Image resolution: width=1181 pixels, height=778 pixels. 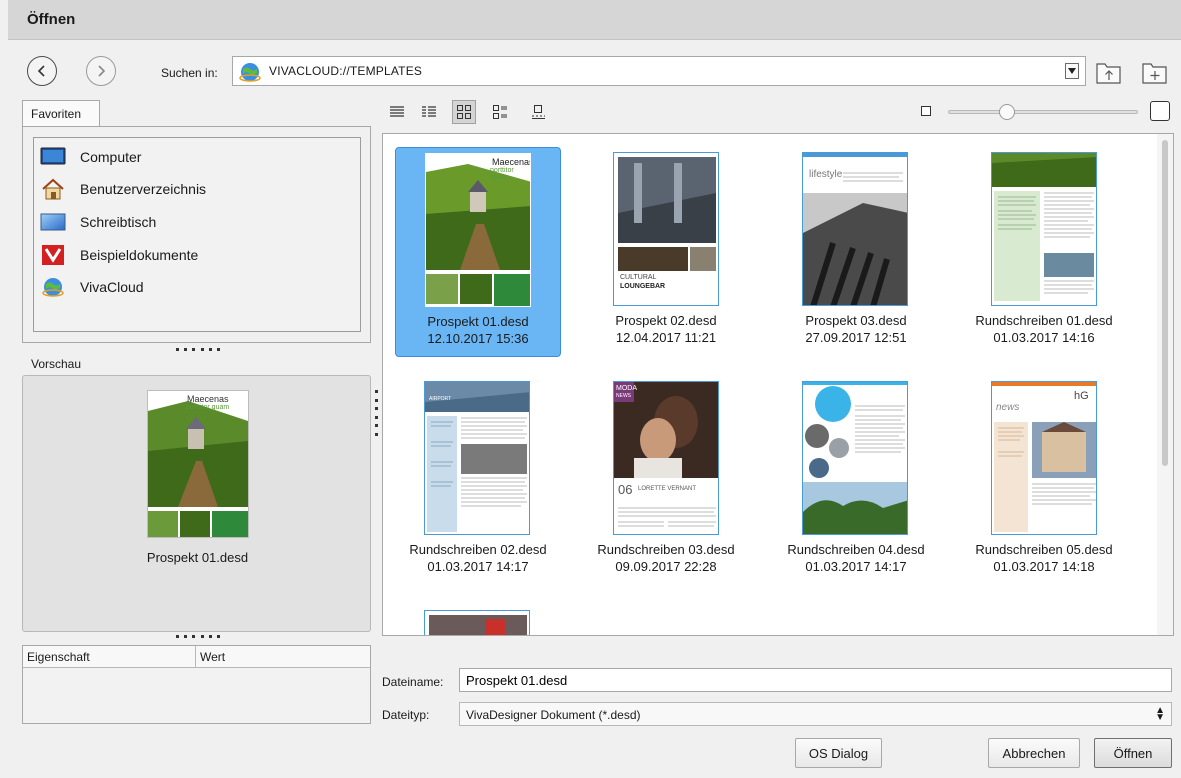 I want to click on path-dropdown-button, so click(x=1072, y=71).